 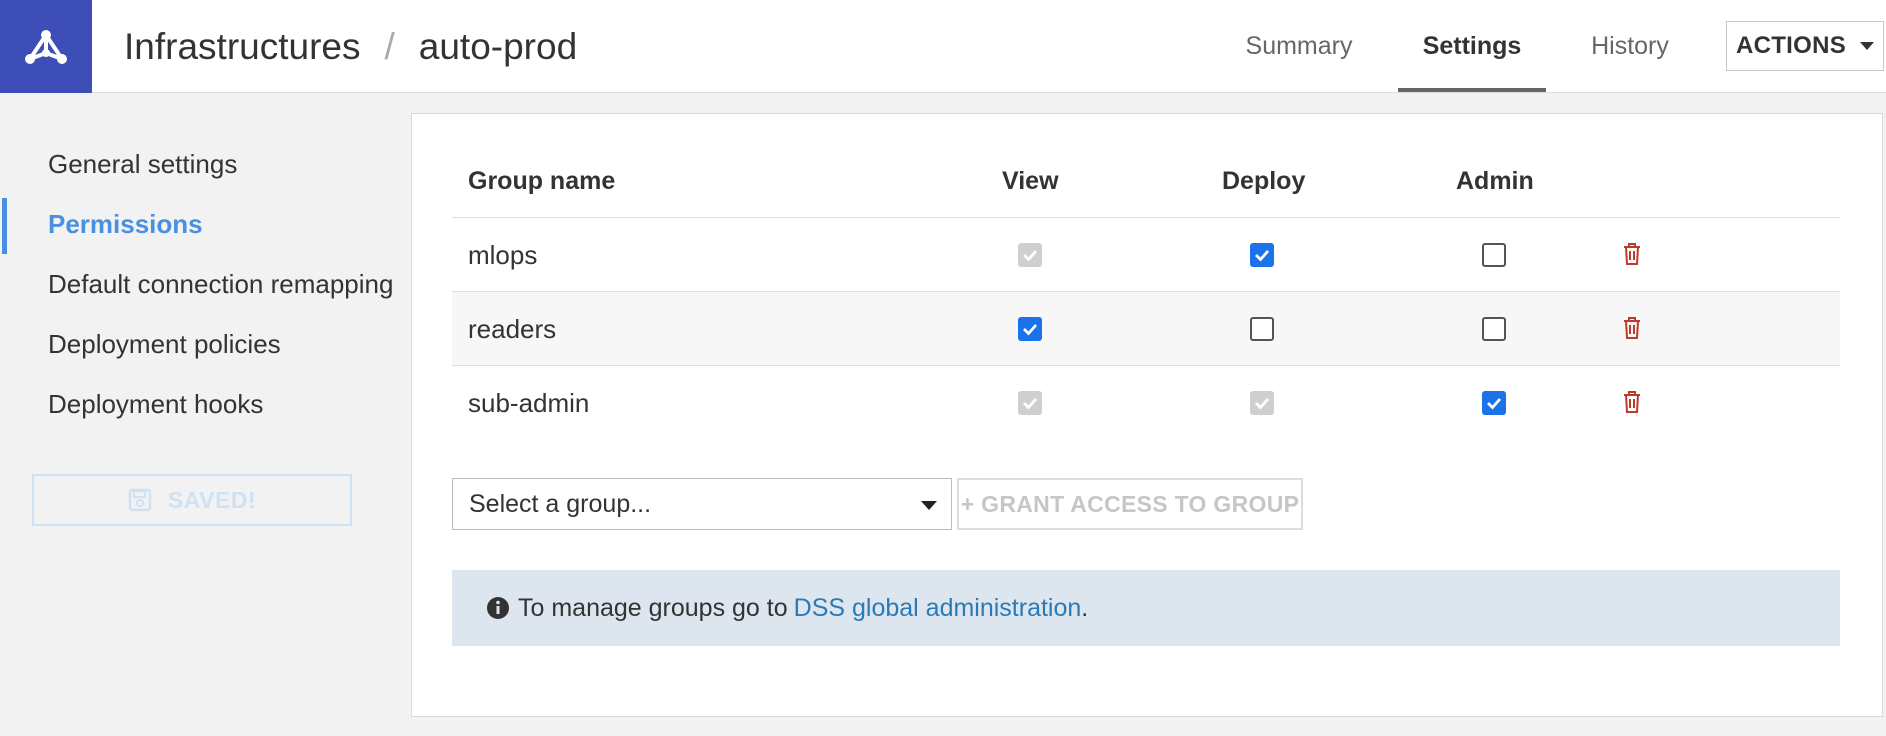 I want to click on breadcrumb-current: auto-prod, so click(x=498, y=46).